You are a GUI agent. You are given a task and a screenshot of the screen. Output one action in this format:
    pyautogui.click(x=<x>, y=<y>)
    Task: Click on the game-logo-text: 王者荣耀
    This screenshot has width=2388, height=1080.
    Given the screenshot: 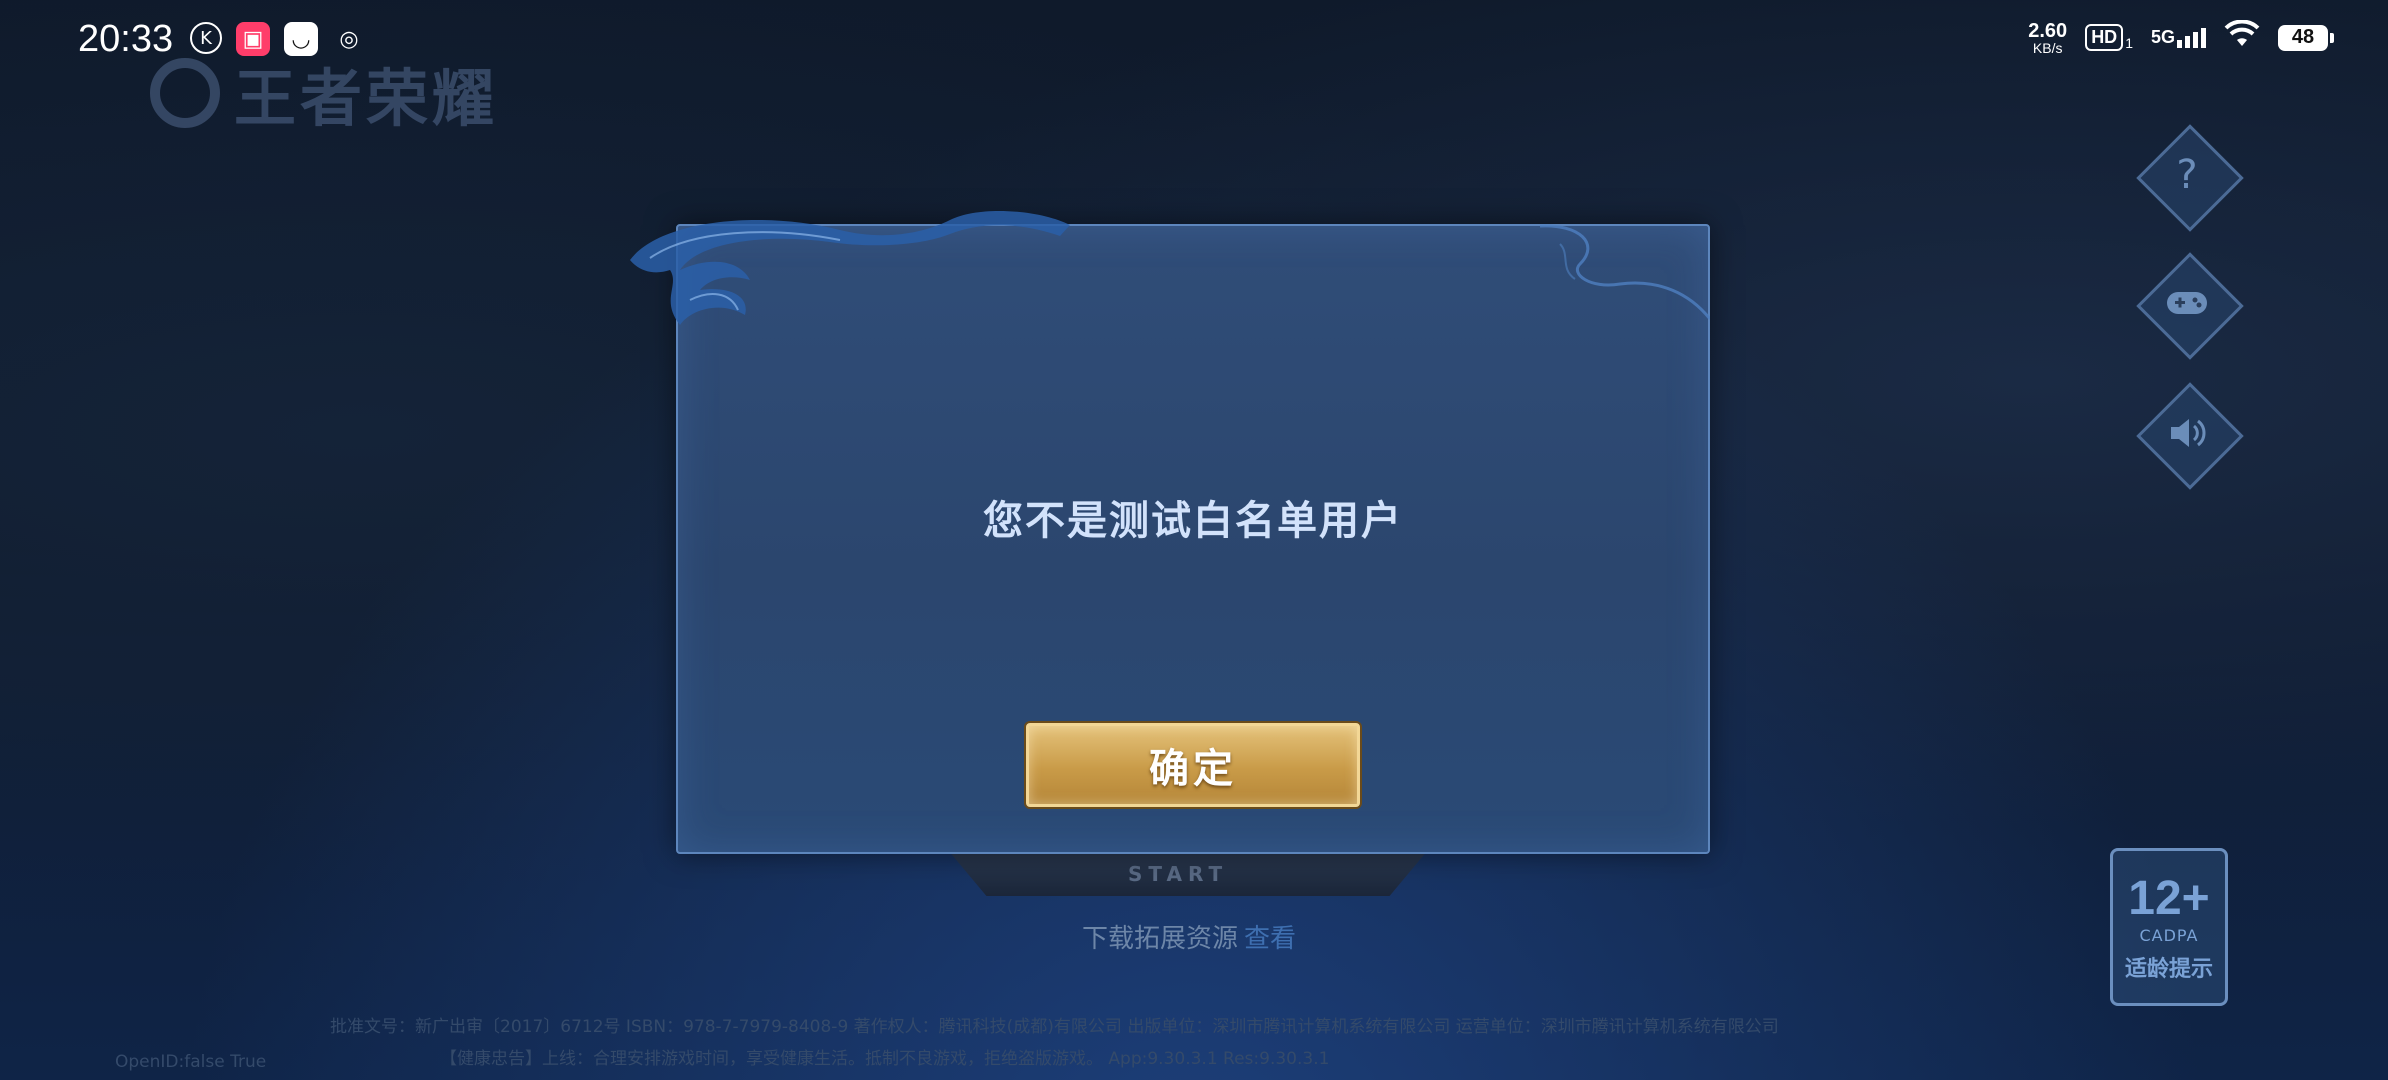 What is the action you would take?
    pyautogui.click(x=366, y=98)
    